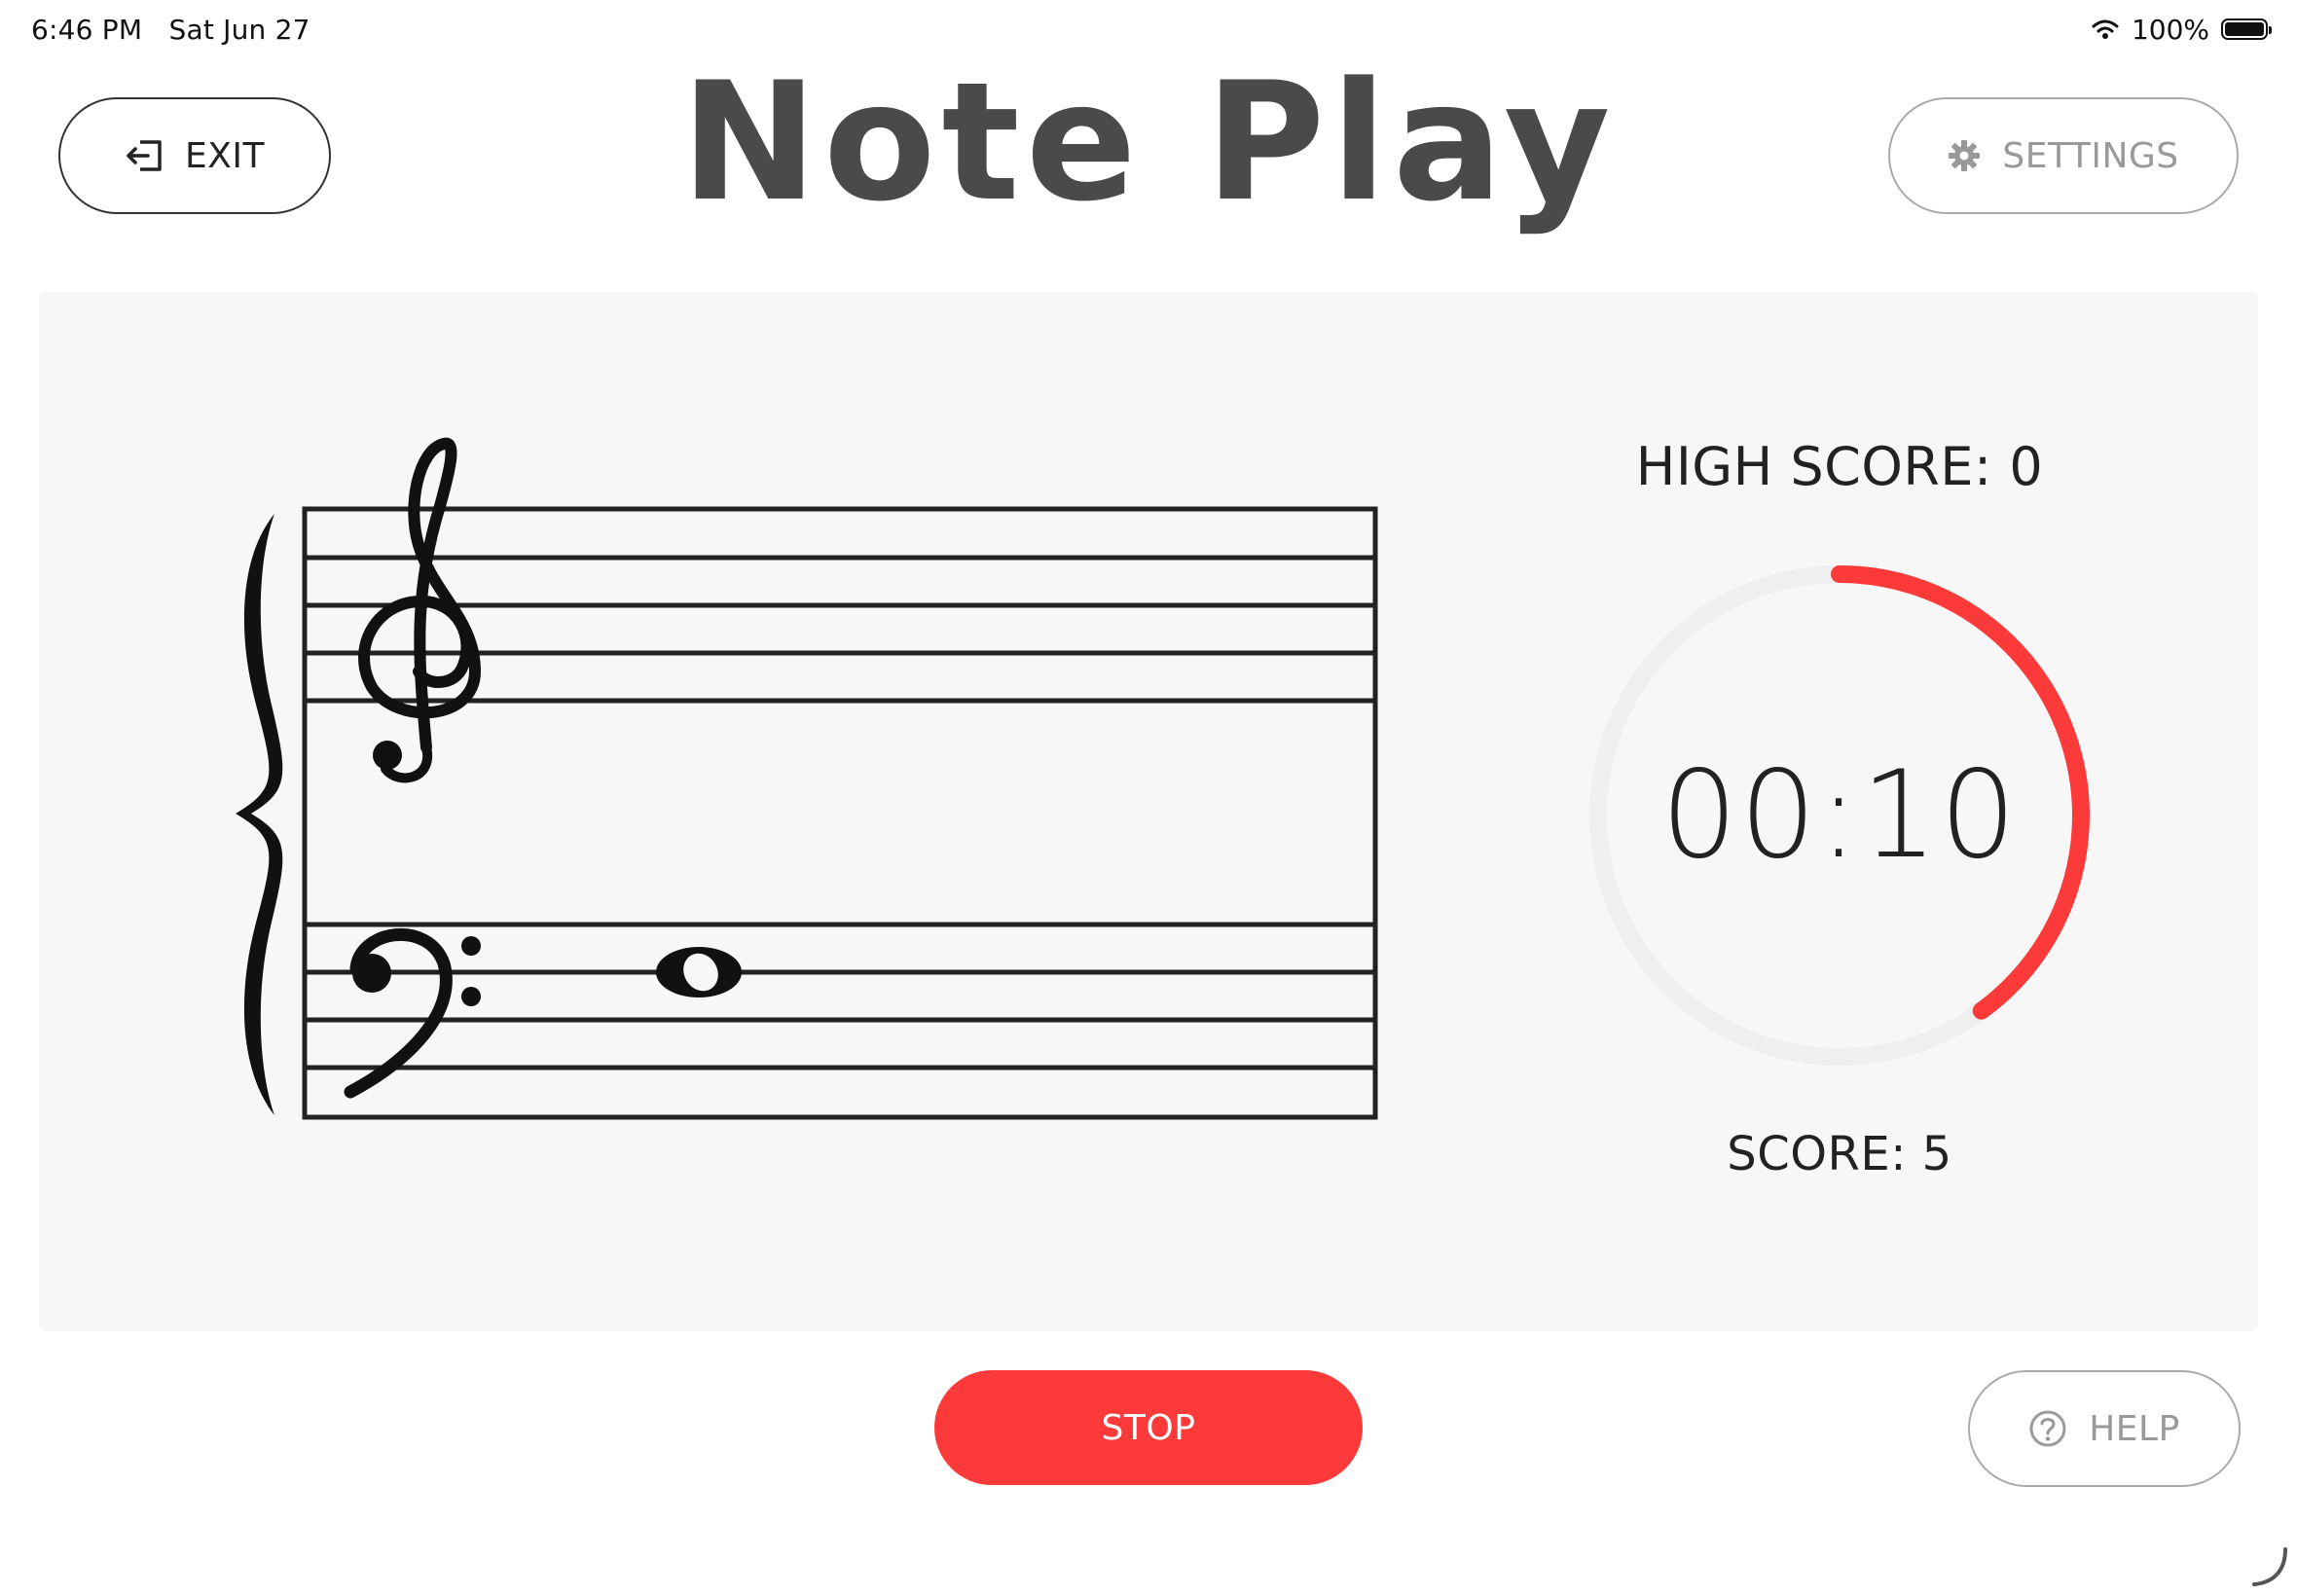 The image size is (2297, 1596). I want to click on help-button: HELP, so click(2104, 1428).